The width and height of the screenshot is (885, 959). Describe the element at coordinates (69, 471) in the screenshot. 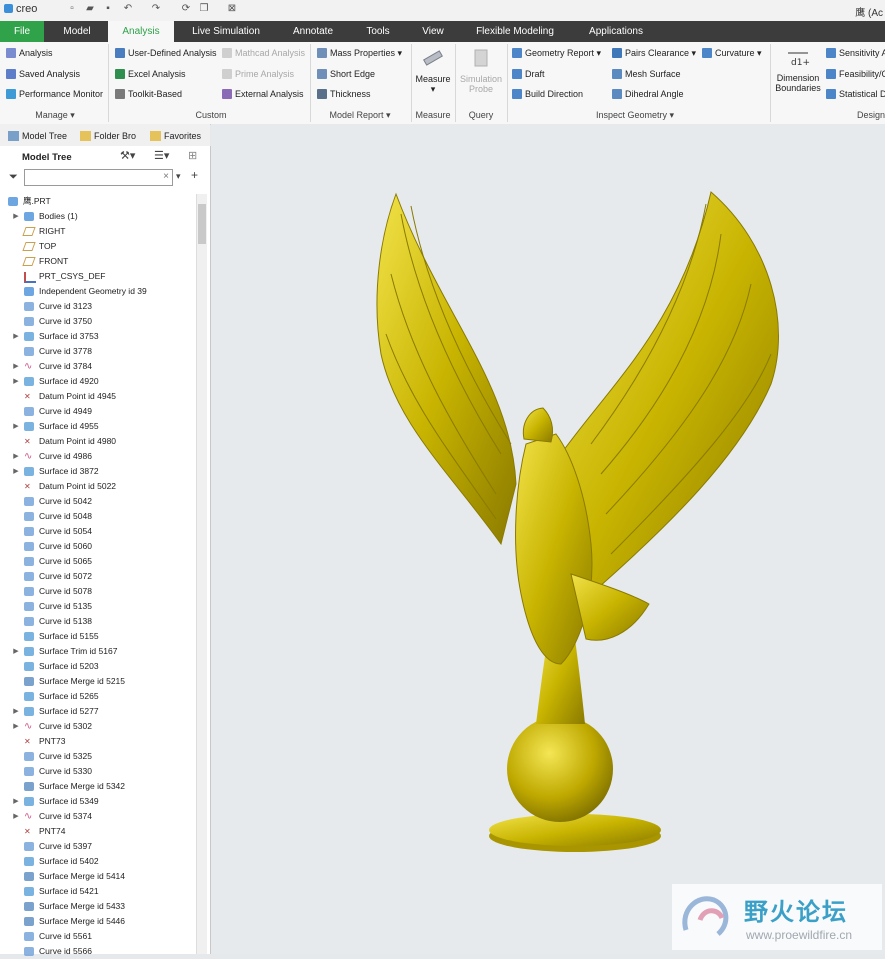

I see `tree-row-label: Surface id 3872` at that location.